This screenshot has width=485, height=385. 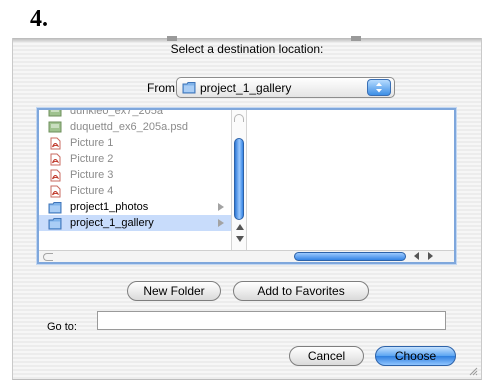 I want to click on title-mark-right, so click(x=356, y=38).